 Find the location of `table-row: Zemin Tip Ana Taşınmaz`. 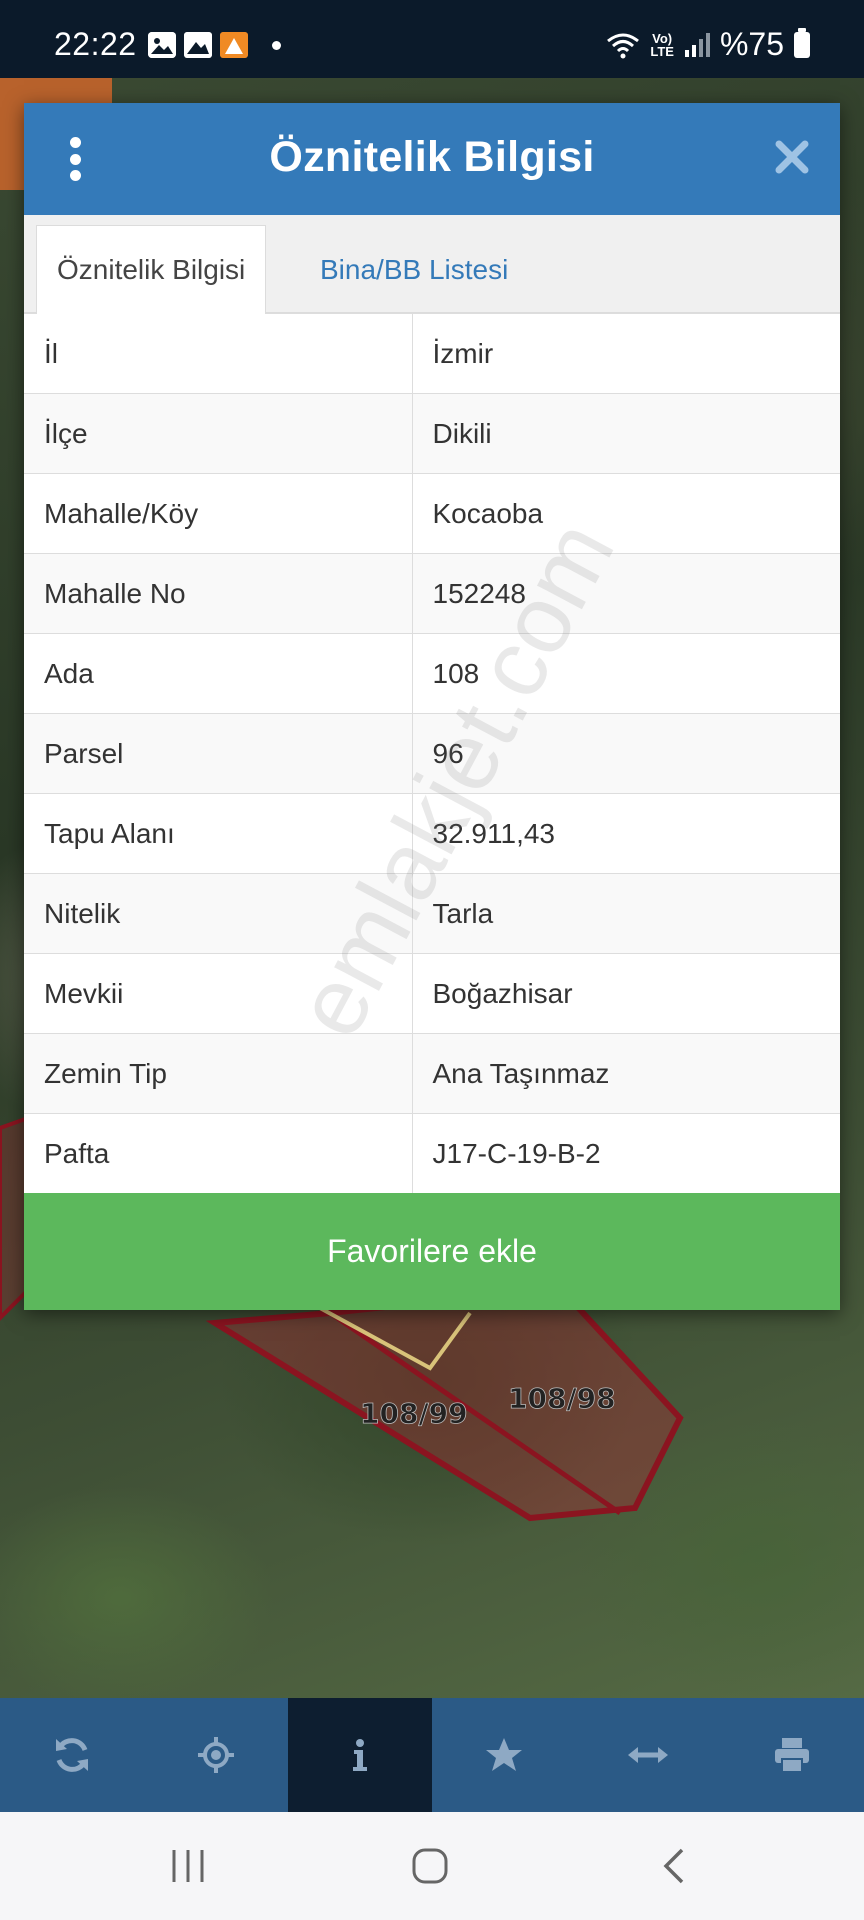

table-row: Zemin Tip Ana Taşınmaz is located at coordinates (432, 1073).